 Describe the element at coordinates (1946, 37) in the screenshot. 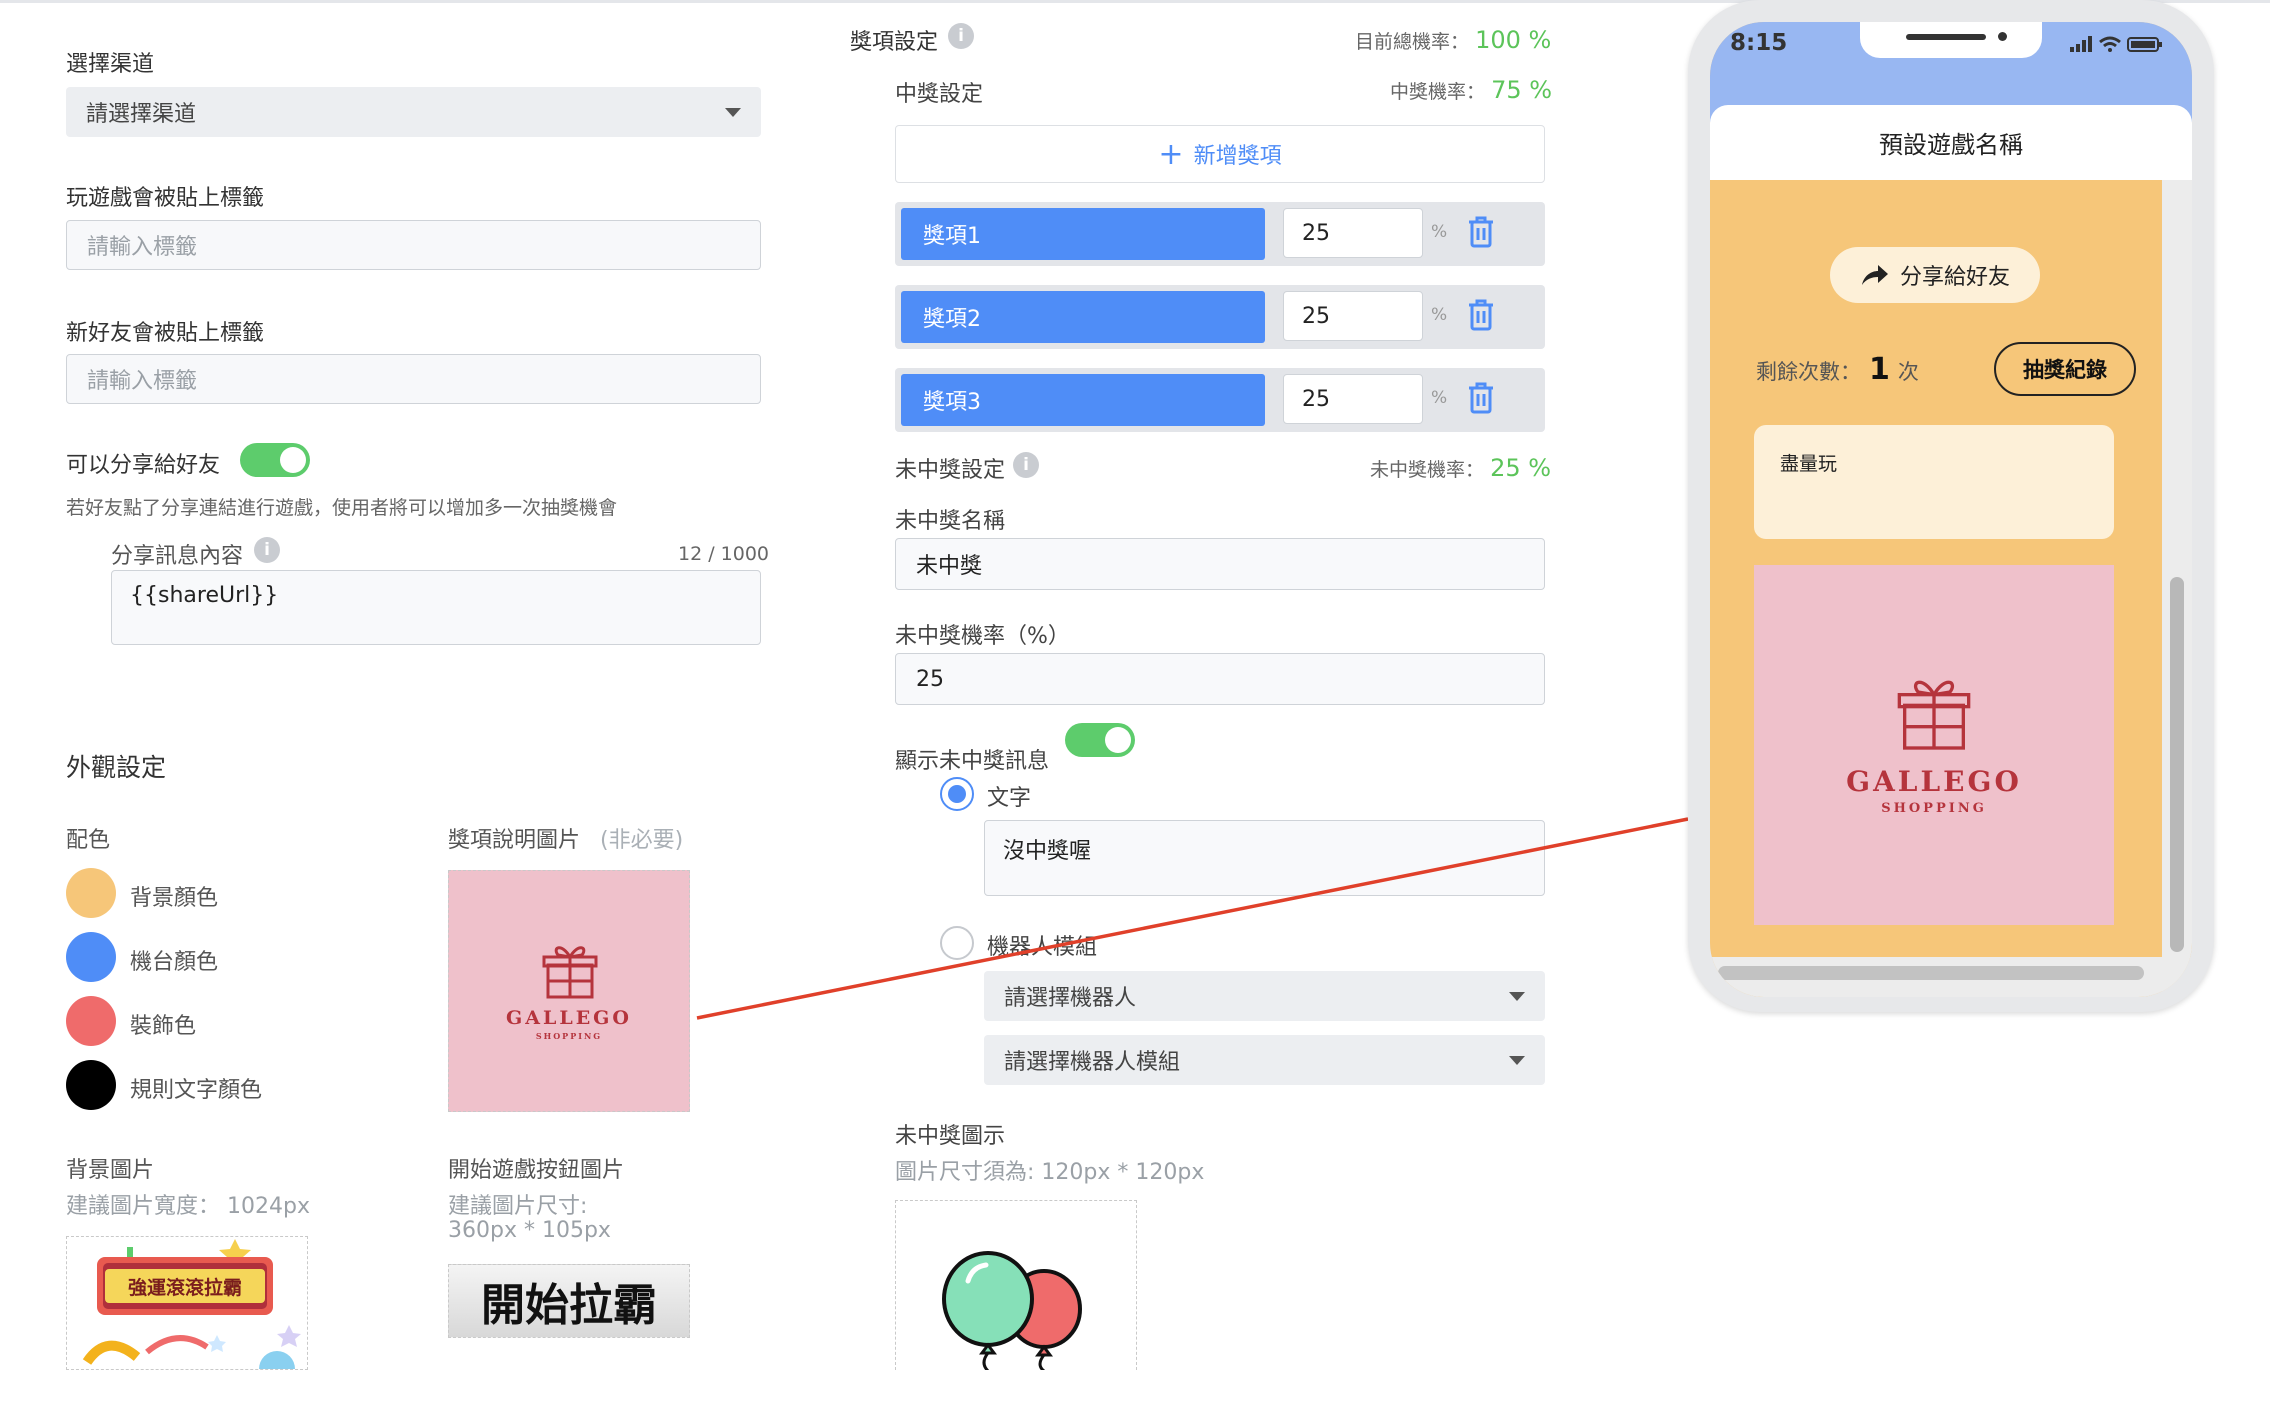

I see `speaker` at that location.